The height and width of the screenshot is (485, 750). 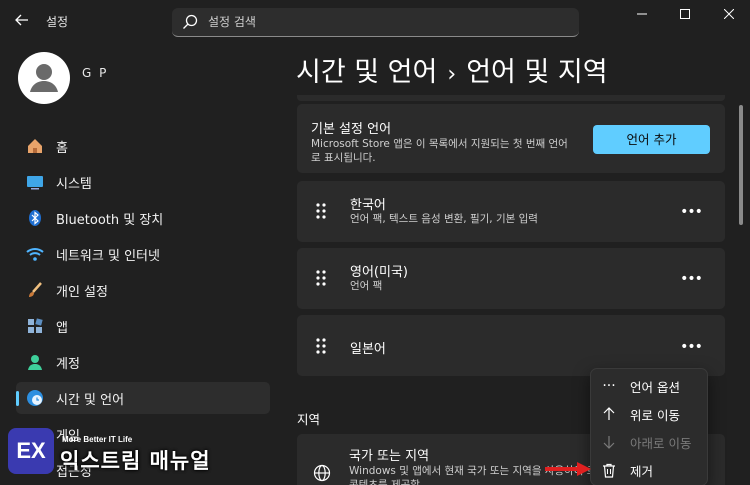 What do you see at coordinates (95, 73) in the screenshot?
I see `user-name: G P` at bounding box center [95, 73].